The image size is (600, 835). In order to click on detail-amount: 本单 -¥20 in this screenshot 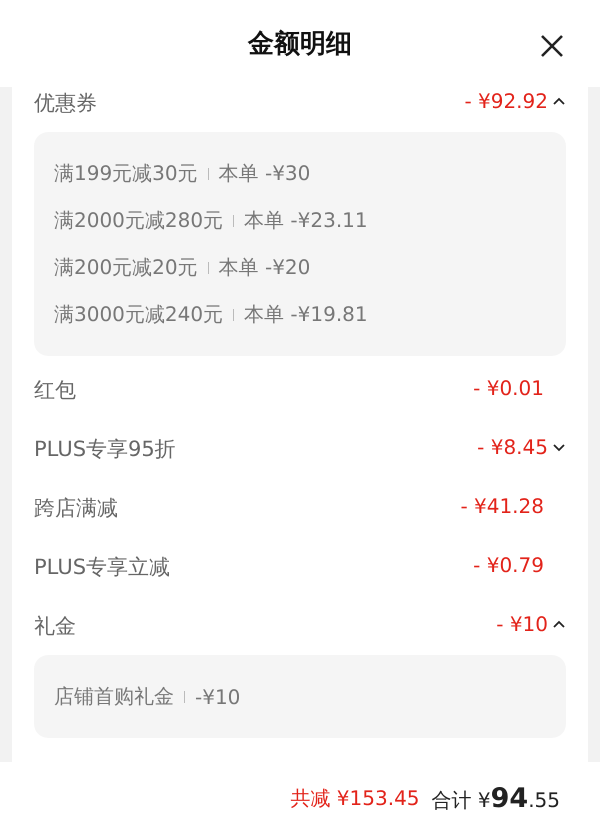, I will do `click(264, 267)`.